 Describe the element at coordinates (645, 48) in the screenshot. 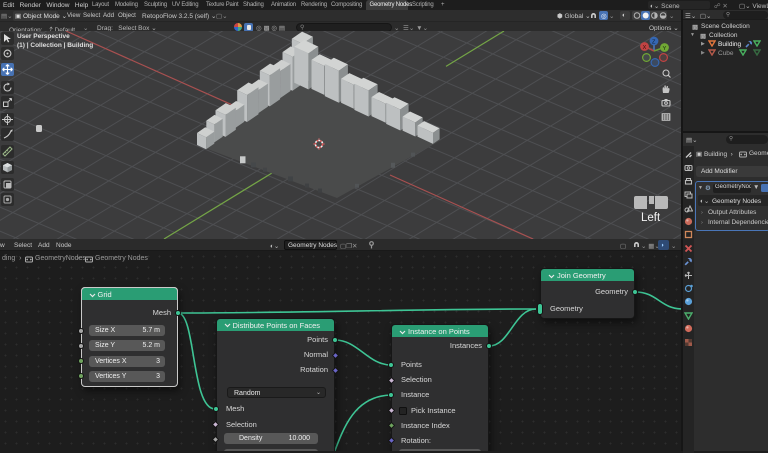

I see `svg-text: X` at that location.